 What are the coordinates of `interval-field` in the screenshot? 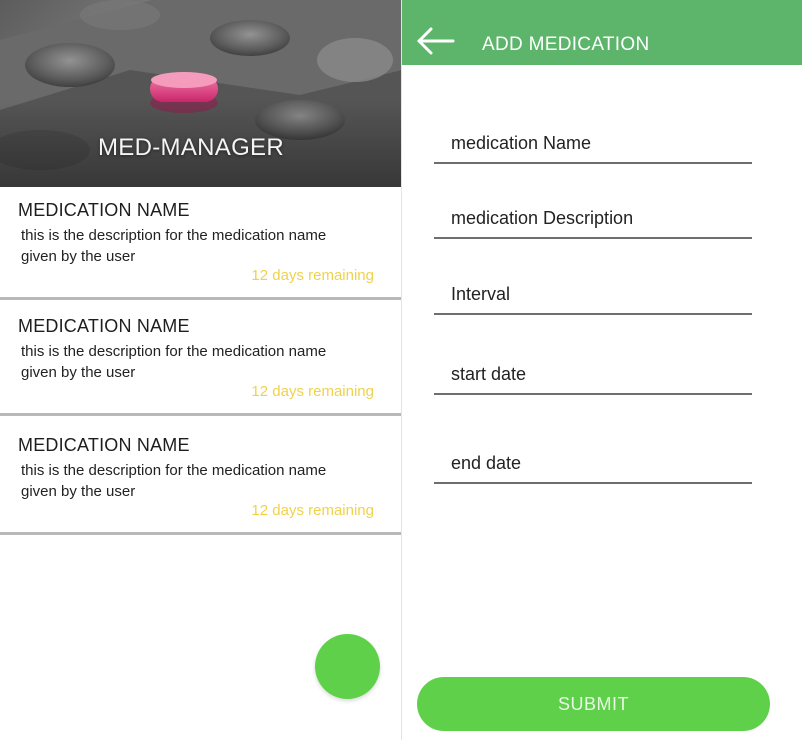 It's located at (593, 293).